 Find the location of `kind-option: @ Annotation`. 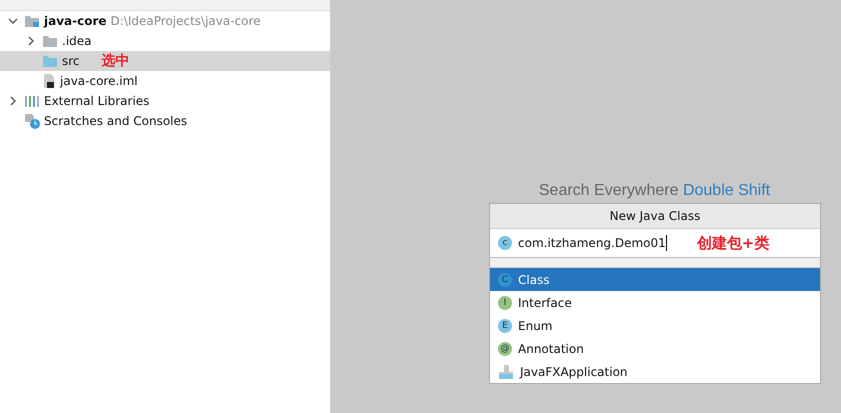

kind-option: @ Annotation is located at coordinates (655, 348).